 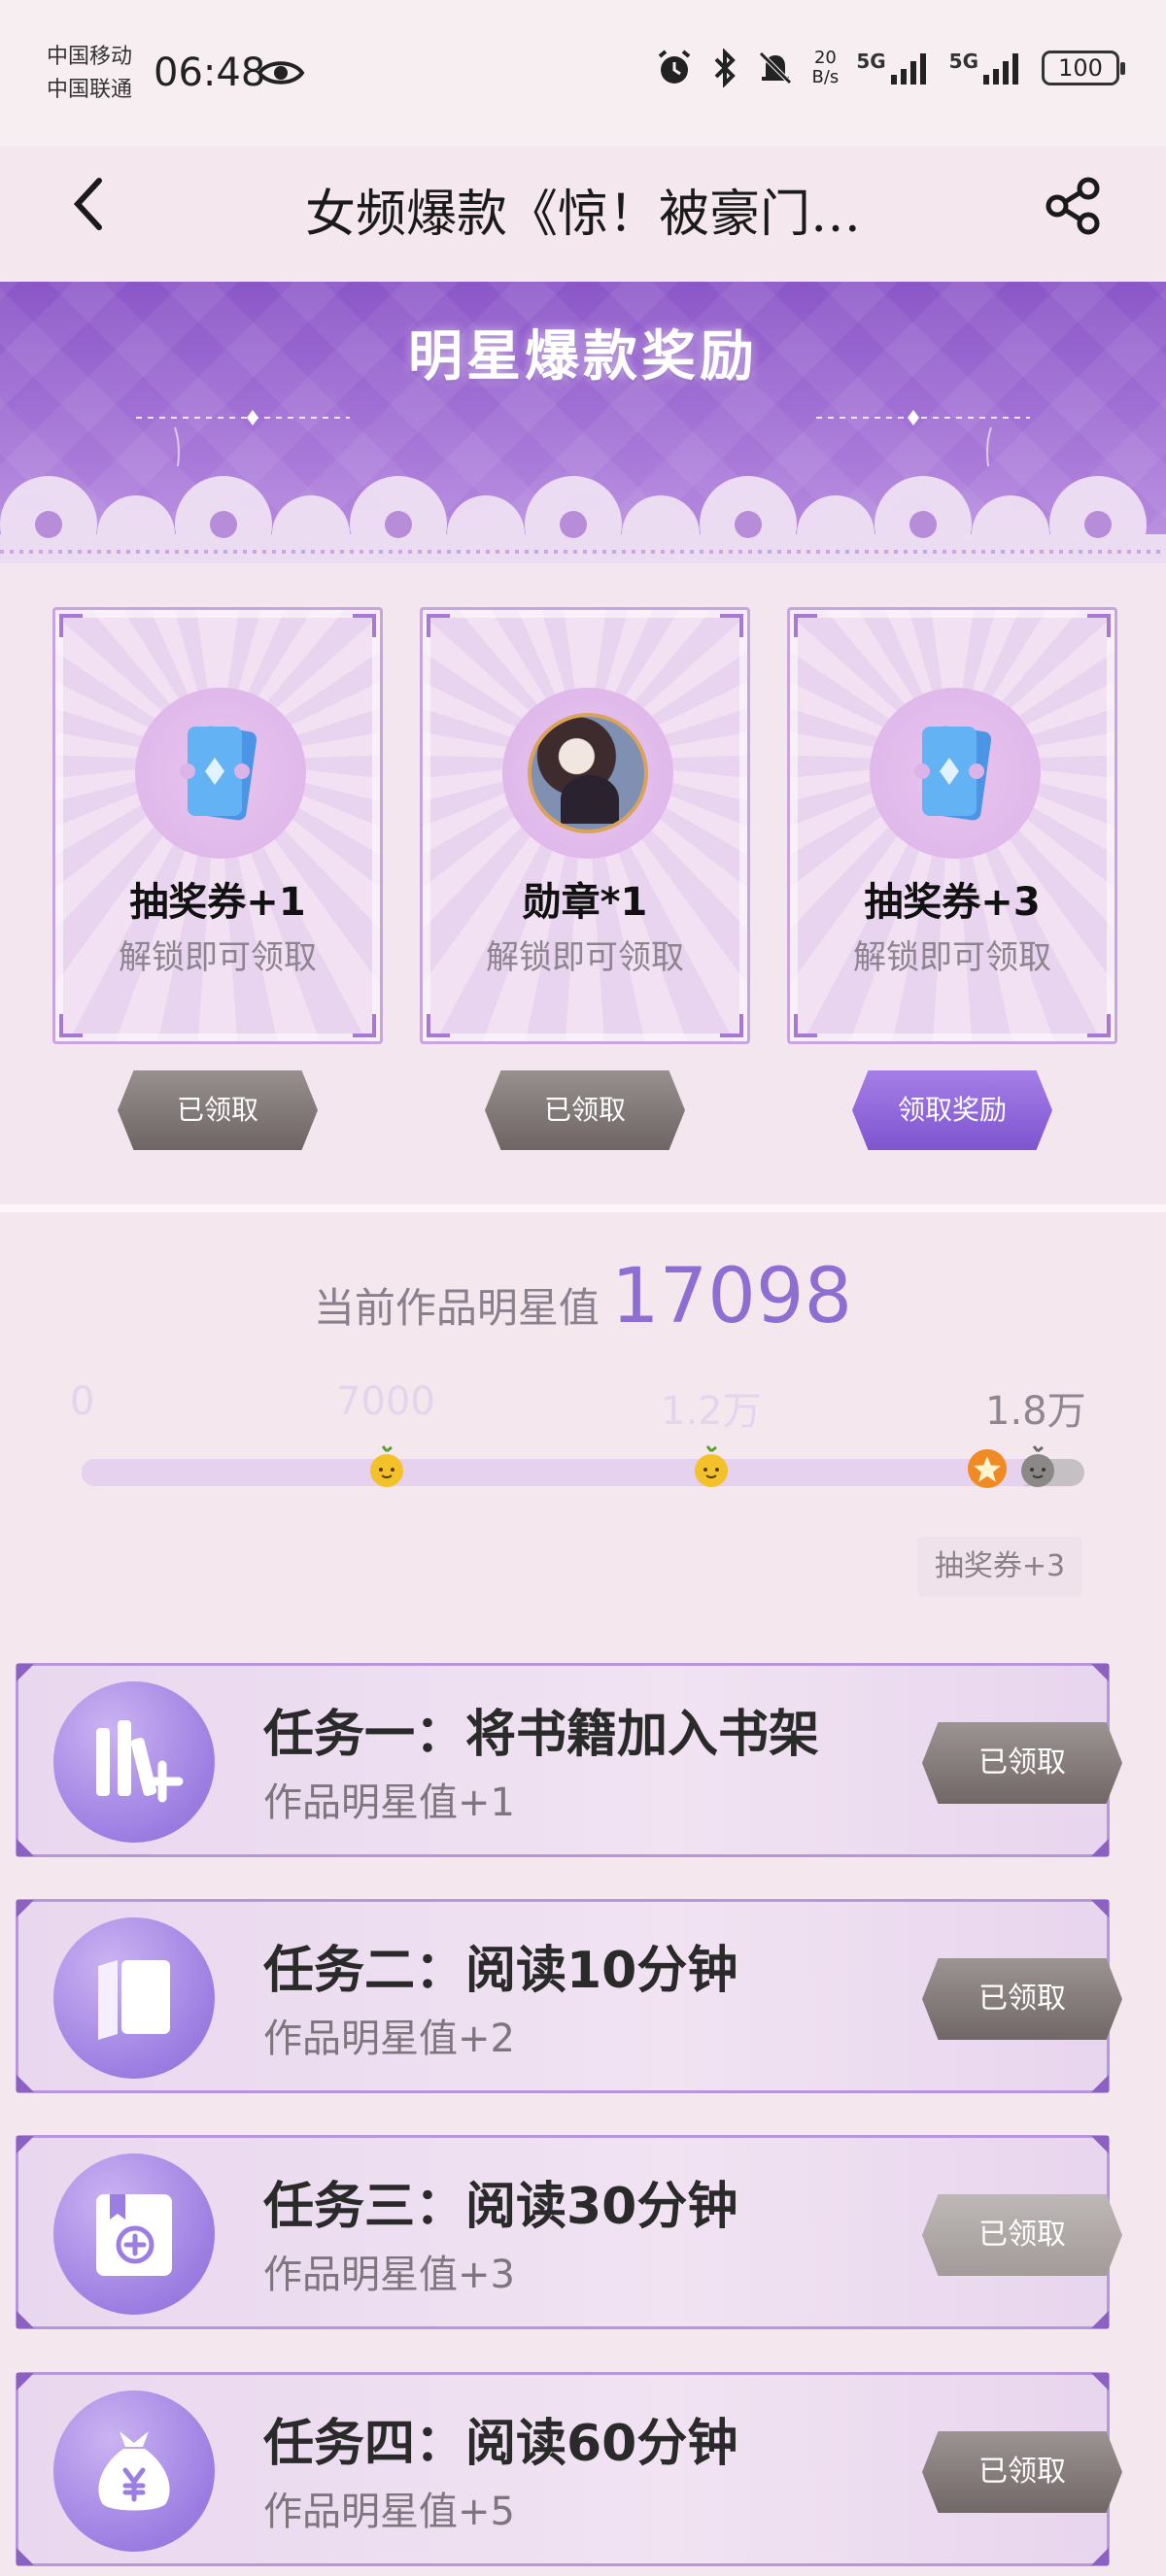 What do you see at coordinates (825, 58) in the screenshot?
I see `net-speed-value: 20` at bounding box center [825, 58].